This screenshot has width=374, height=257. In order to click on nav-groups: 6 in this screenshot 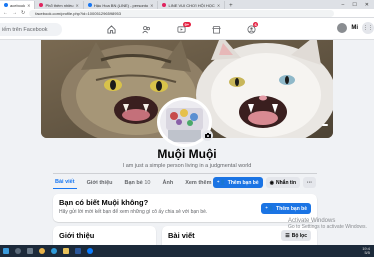, I will do `click(251, 29)`.